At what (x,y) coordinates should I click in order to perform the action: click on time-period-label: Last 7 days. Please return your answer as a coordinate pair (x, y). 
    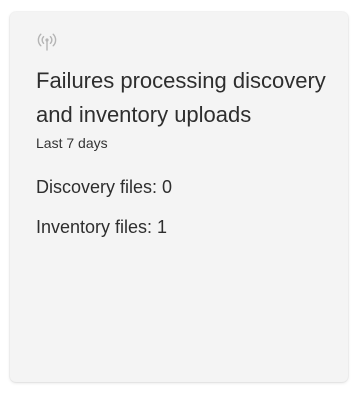
    Looking at the image, I should click on (72, 143).